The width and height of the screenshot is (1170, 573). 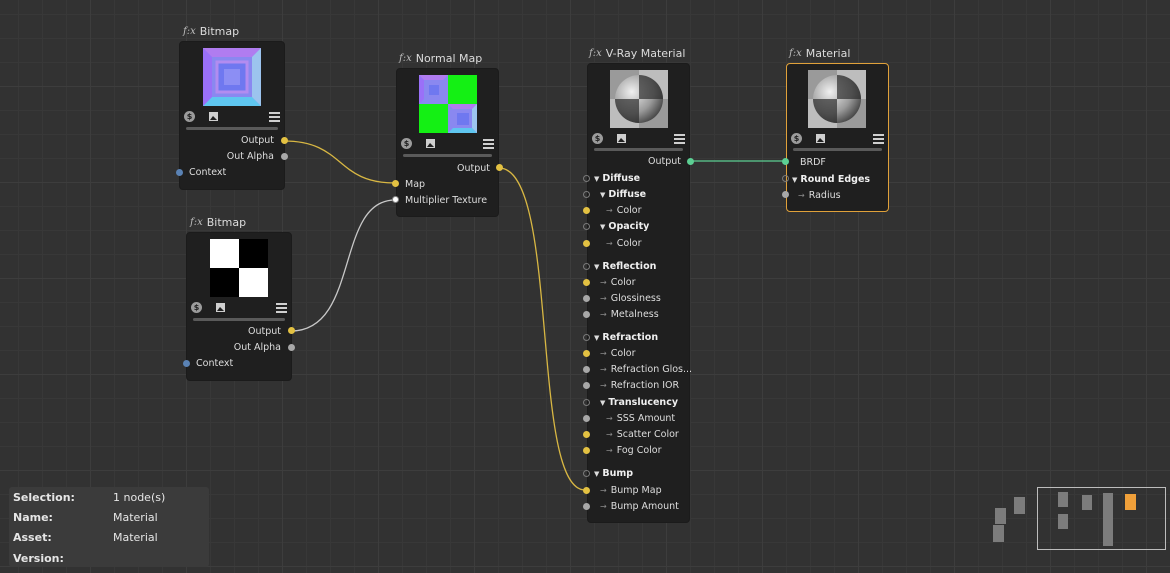 What do you see at coordinates (586, 473) in the screenshot?
I see `bump-group-port` at bounding box center [586, 473].